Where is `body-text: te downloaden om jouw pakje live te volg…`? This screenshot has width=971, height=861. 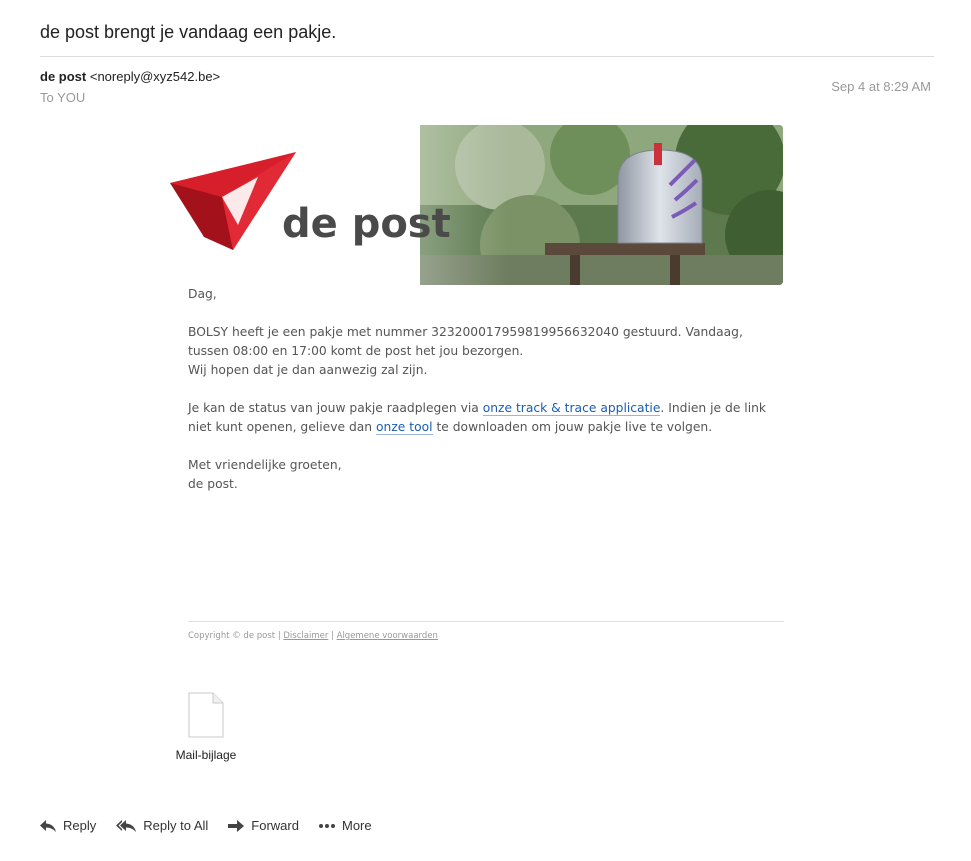 body-text: te downloaden om jouw pakje live te volg… is located at coordinates (572, 427).